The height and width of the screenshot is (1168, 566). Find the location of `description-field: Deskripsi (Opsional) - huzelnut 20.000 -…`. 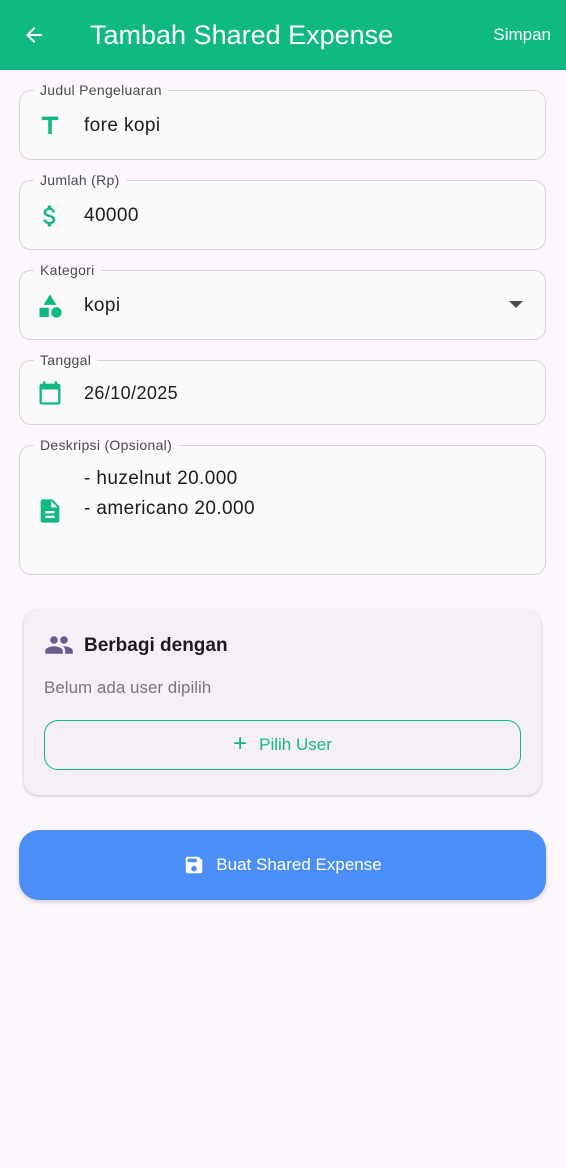

description-field: Deskripsi (Opsional) - huzelnut 20.000 -… is located at coordinates (282, 505).